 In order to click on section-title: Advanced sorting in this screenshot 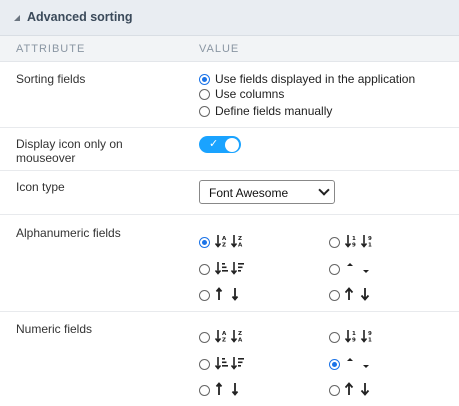, I will do `click(80, 17)`.